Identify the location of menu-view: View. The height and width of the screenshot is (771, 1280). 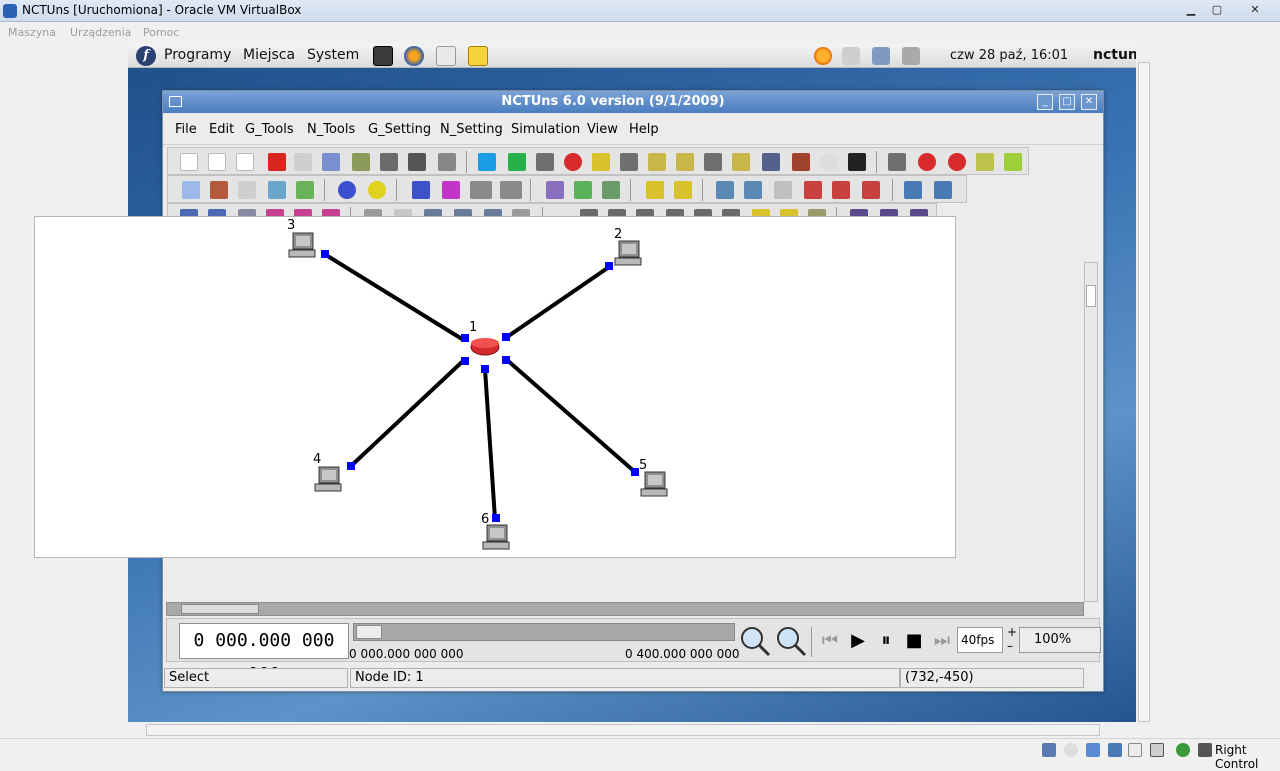
(602, 129).